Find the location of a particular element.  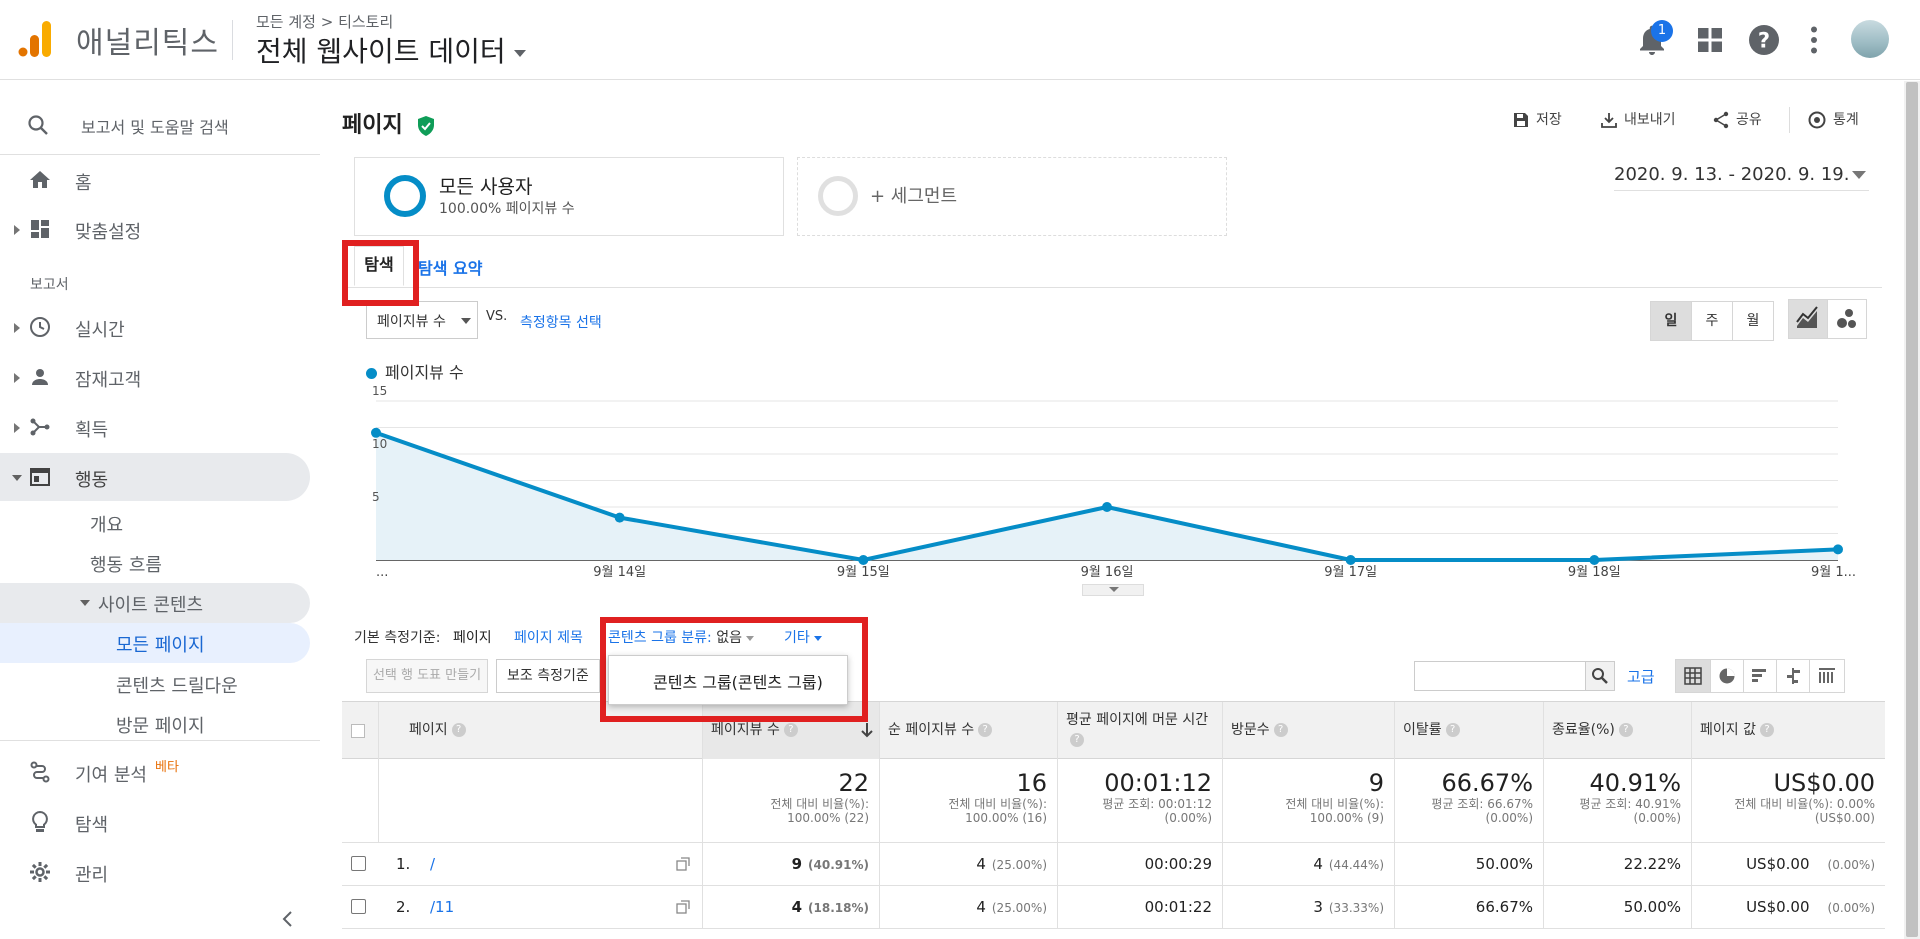

column-header-label: 페이지뷰 수 is located at coordinates (745, 730).